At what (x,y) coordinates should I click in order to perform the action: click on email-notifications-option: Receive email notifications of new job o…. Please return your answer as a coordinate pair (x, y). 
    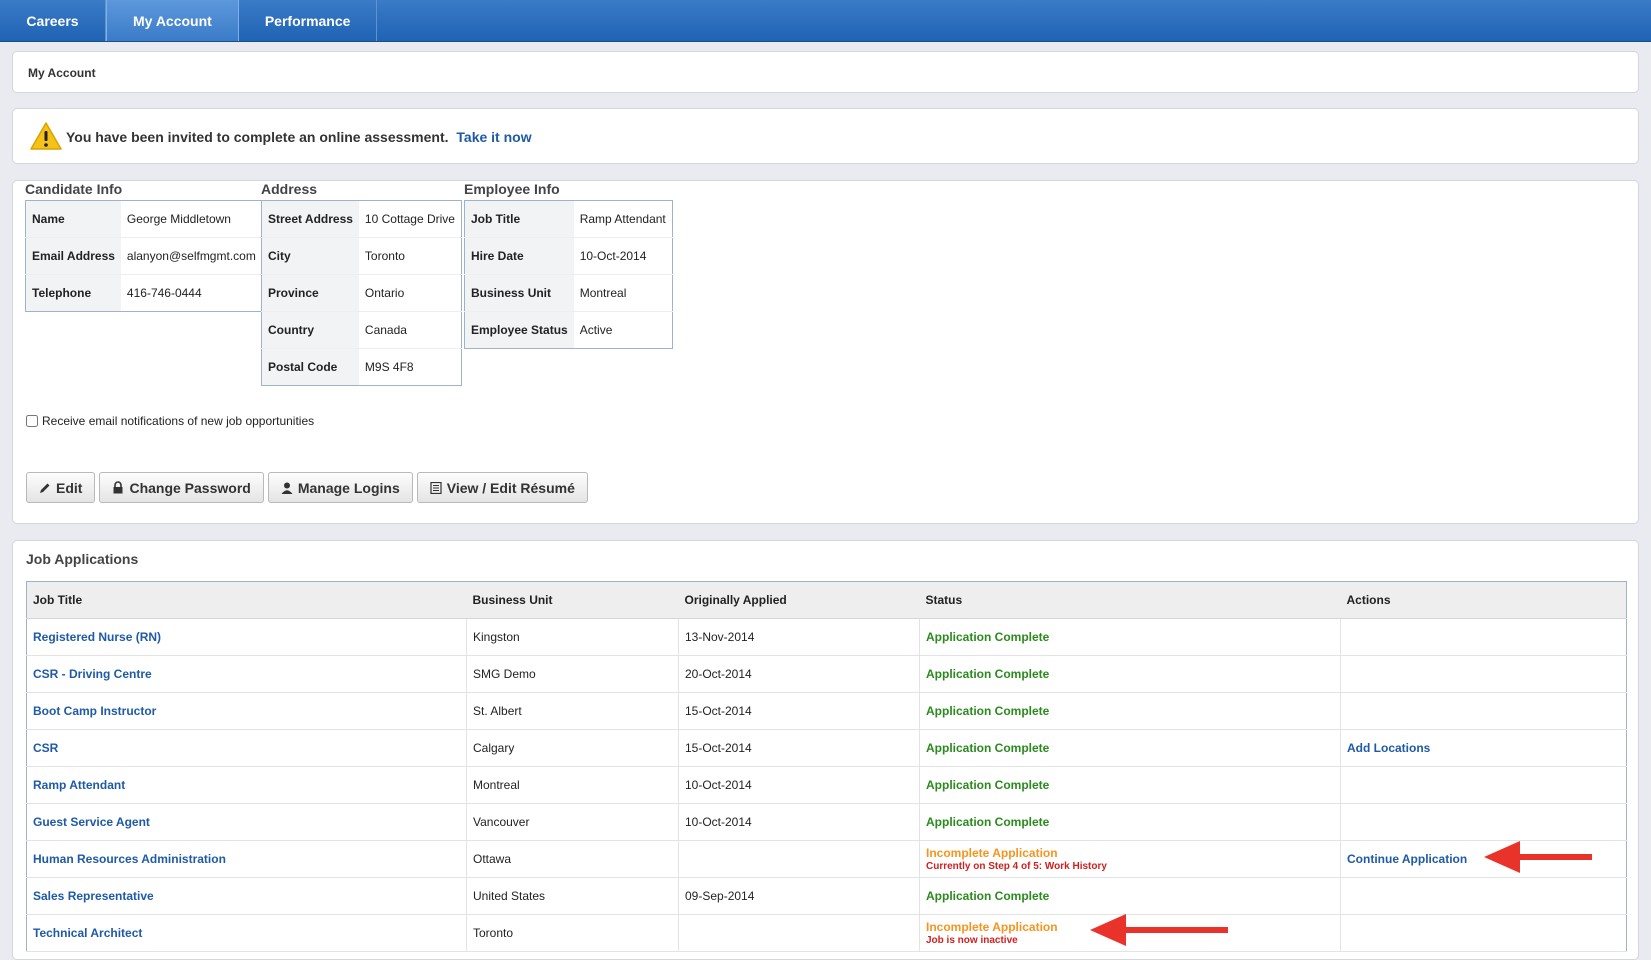
    Looking at the image, I should click on (170, 421).